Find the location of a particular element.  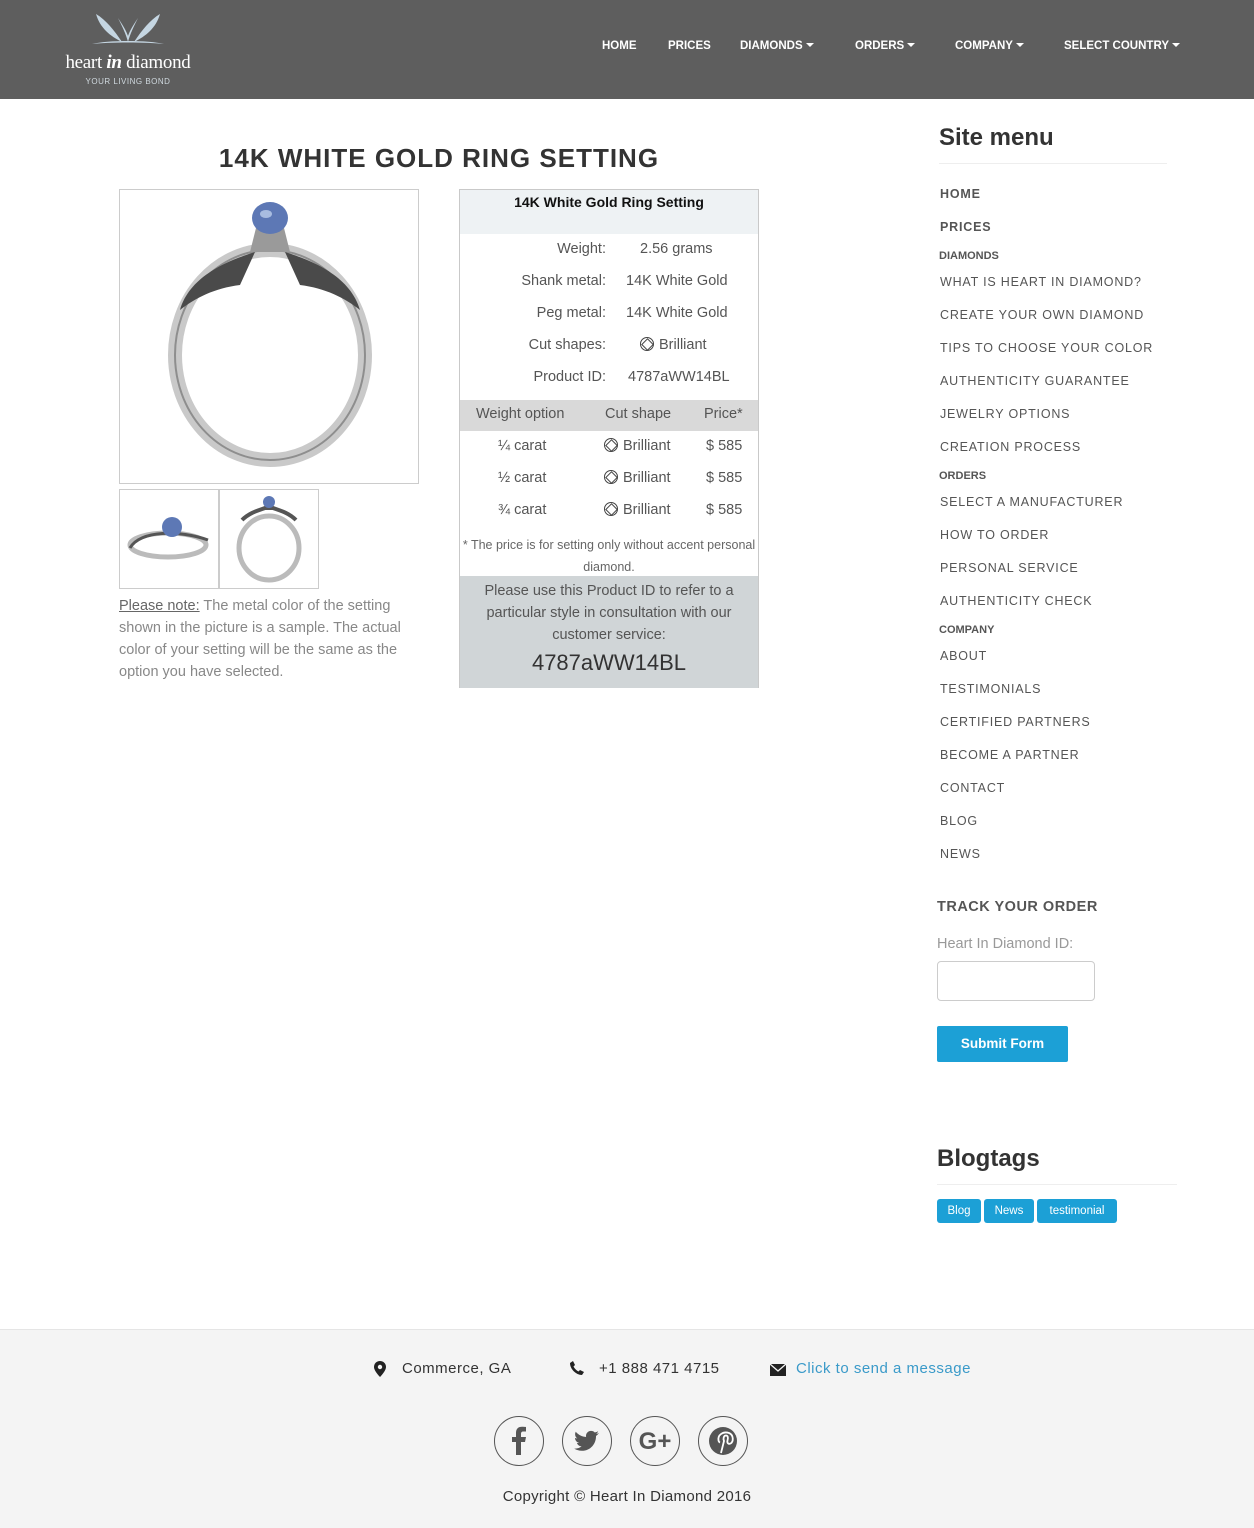

option-weight: ¼ carat is located at coordinates (522, 446).